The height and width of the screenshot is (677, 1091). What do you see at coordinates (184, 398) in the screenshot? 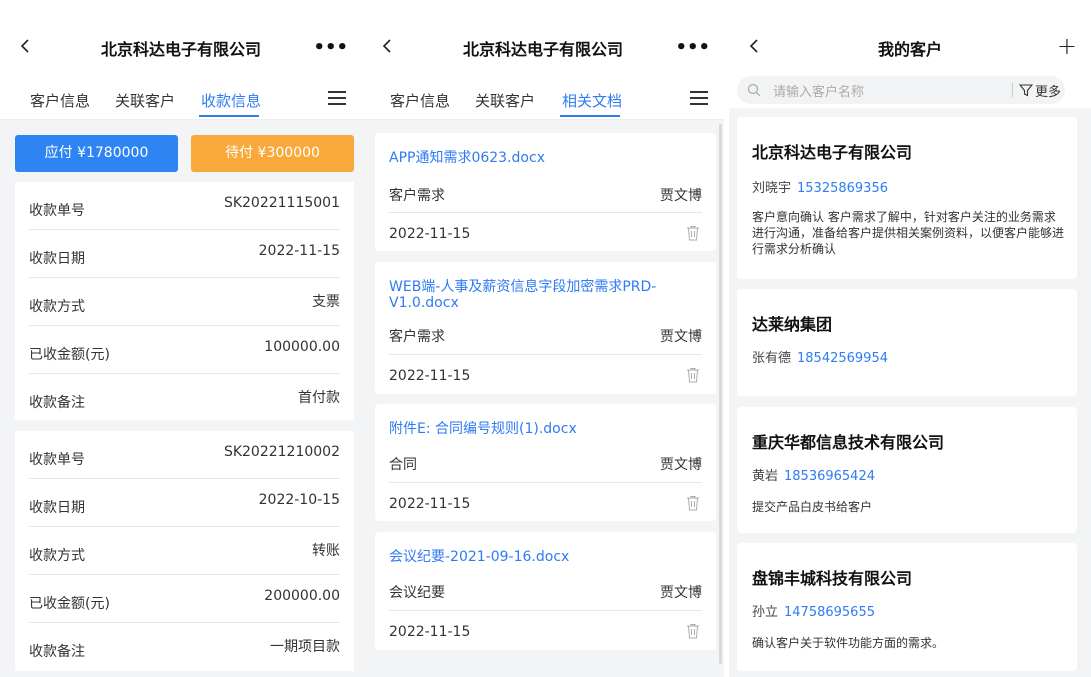
I see `record-row: 收款备注 首付款` at bounding box center [184, 398].